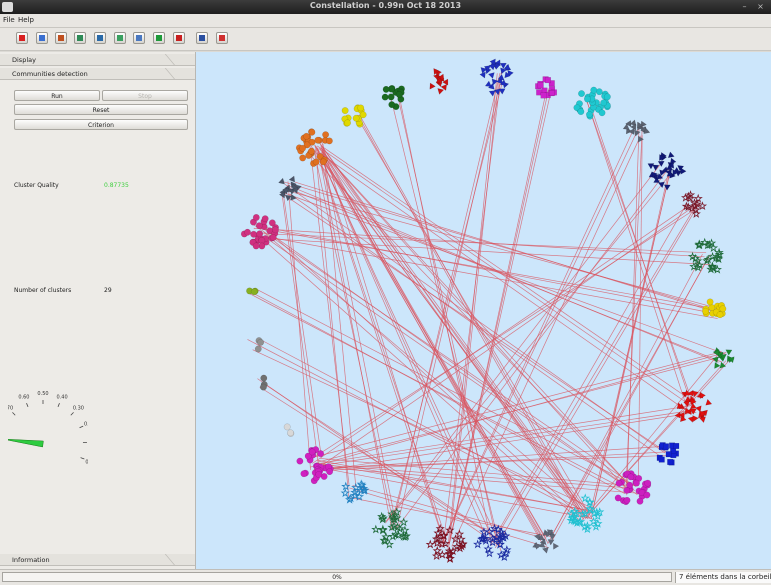 The height and width of the screenshot is (585, 771). What do you see at coordinates (86, 424) in the screenshot?
I see `gauge-label: 0.20` at bounding box center [86, 424].